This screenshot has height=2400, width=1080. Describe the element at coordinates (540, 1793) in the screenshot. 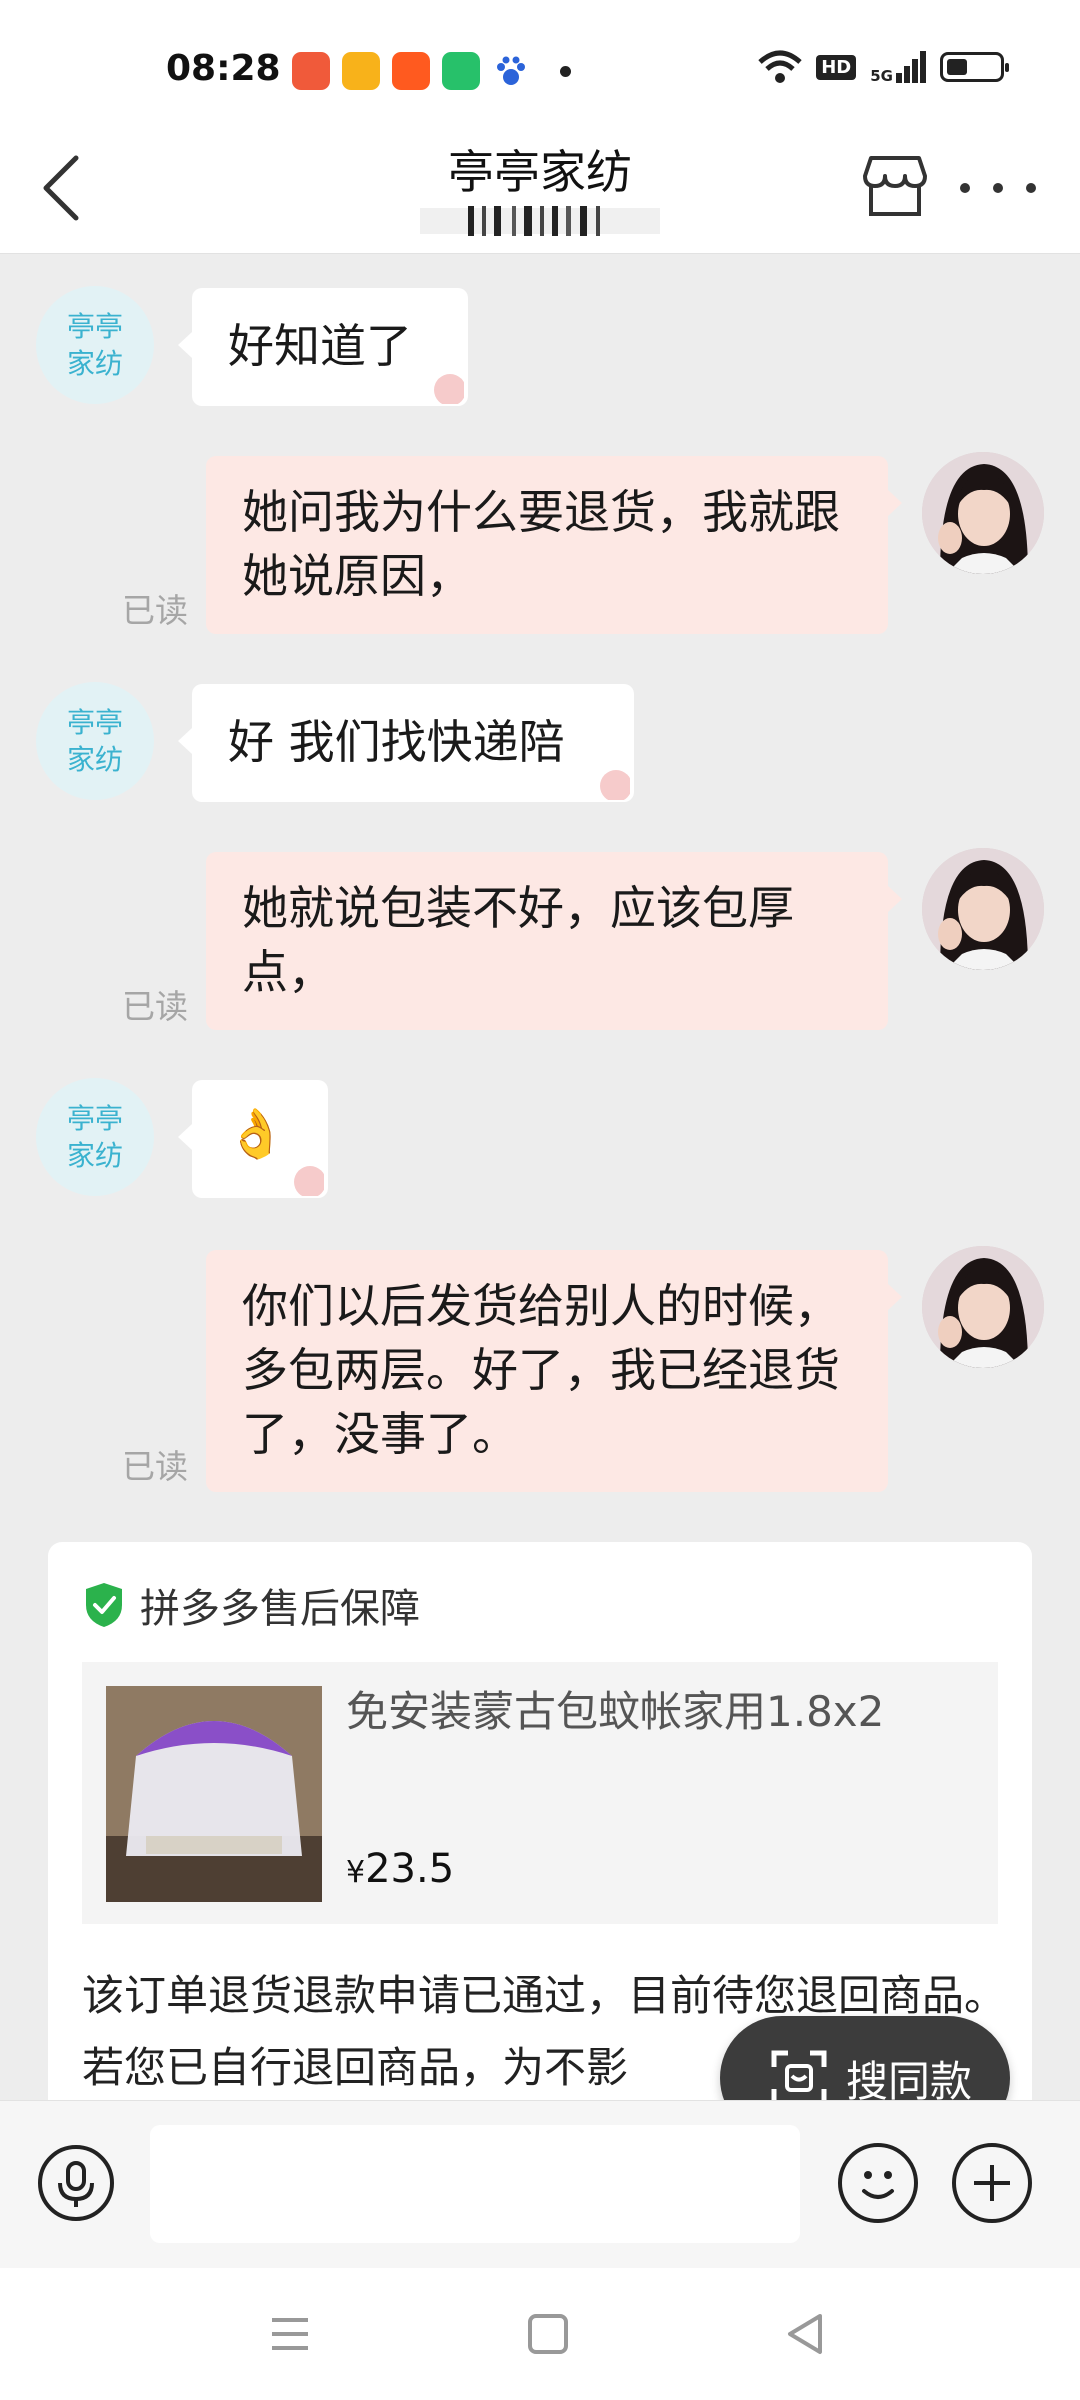

I see `product-item: 免安装蒙古包蚊帐家用1.8x2 ¥23.5` at that location.